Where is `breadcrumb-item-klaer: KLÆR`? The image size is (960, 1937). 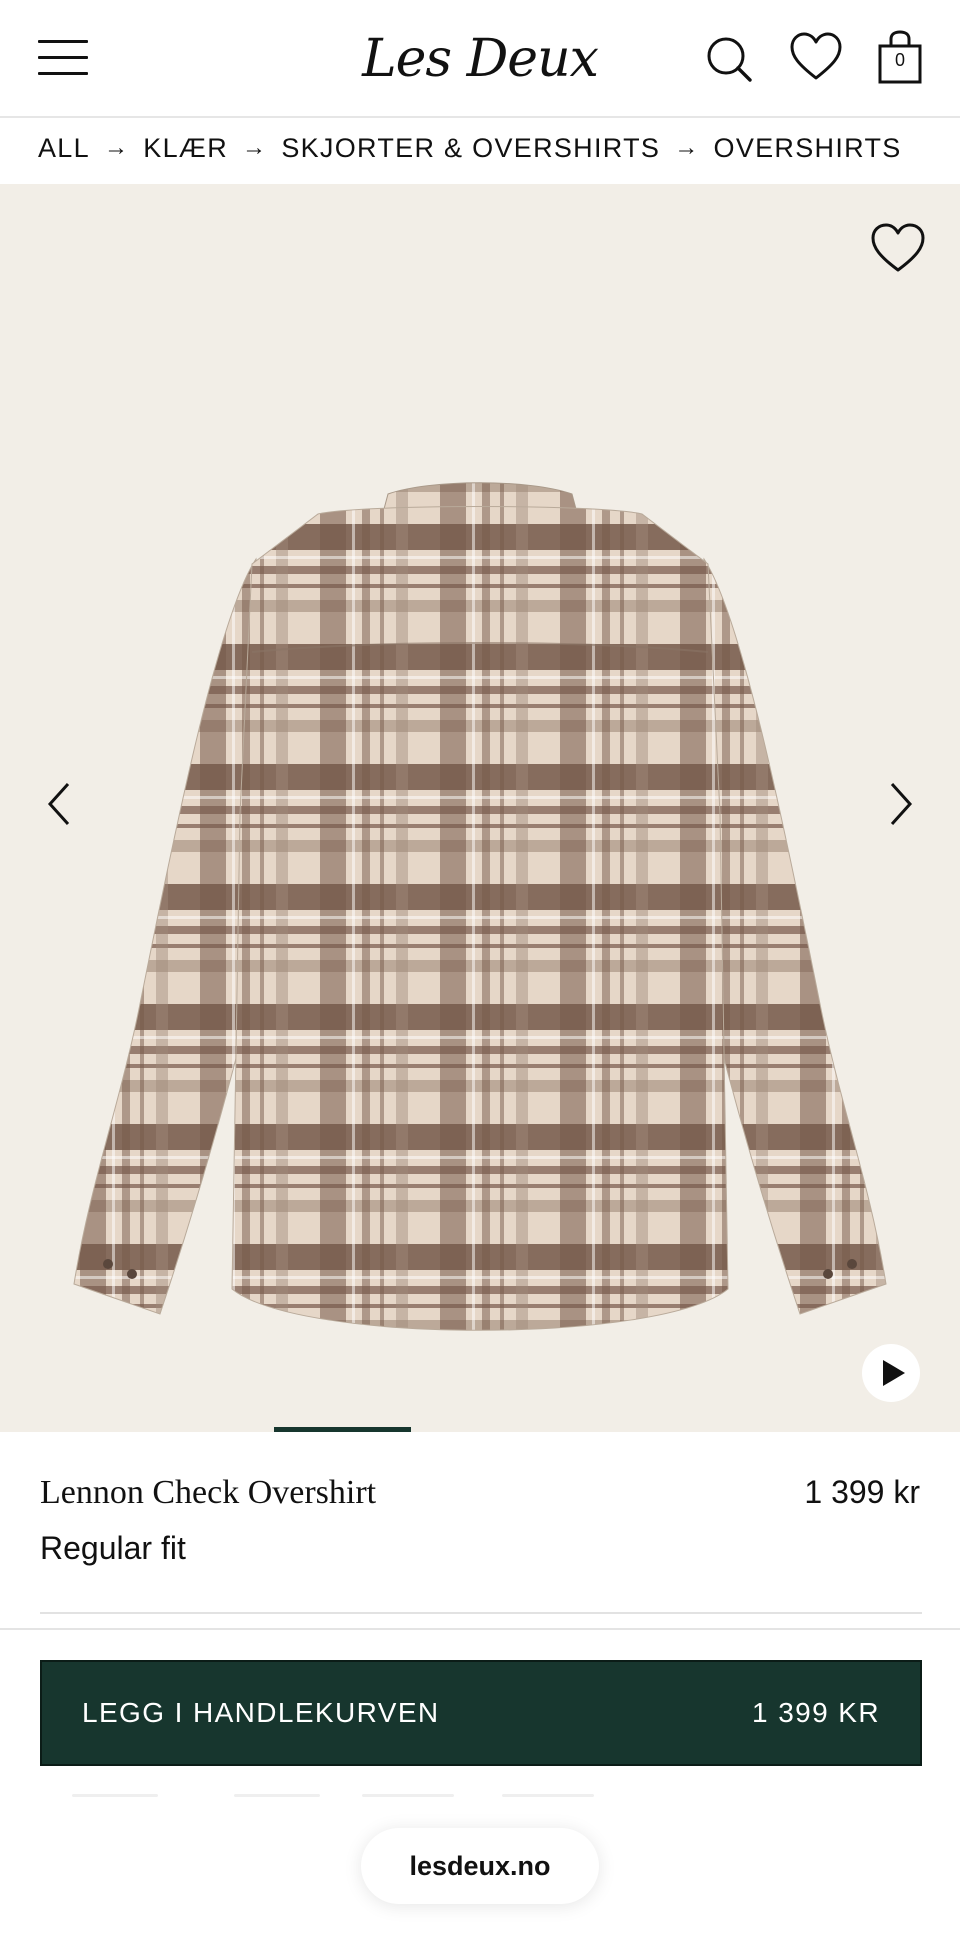 breadcrumb-item-klaer: KLÆR is located at coordinates (185, 148).